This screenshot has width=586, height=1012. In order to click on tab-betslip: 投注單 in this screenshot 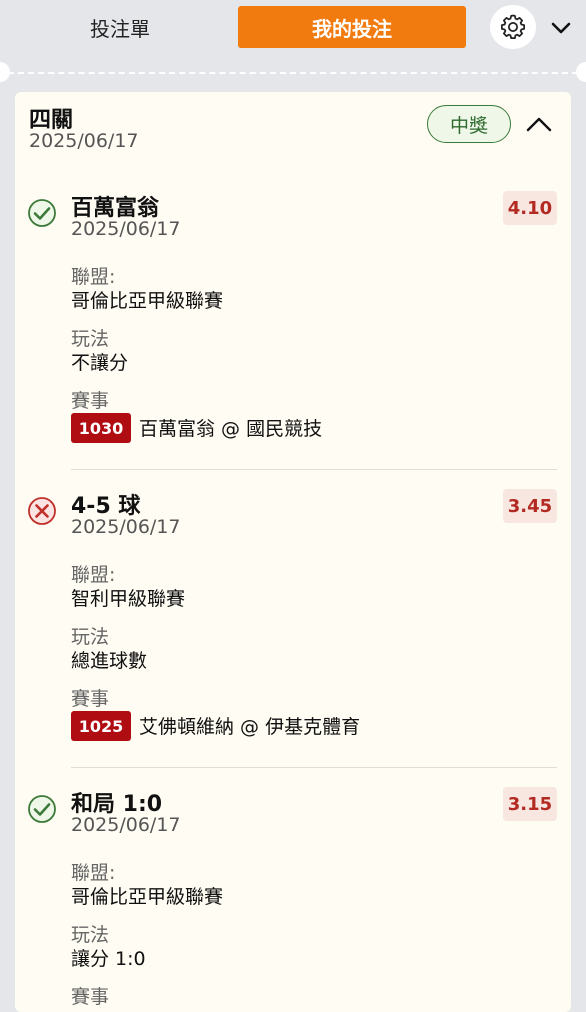, I will do `click(120, 27)`.